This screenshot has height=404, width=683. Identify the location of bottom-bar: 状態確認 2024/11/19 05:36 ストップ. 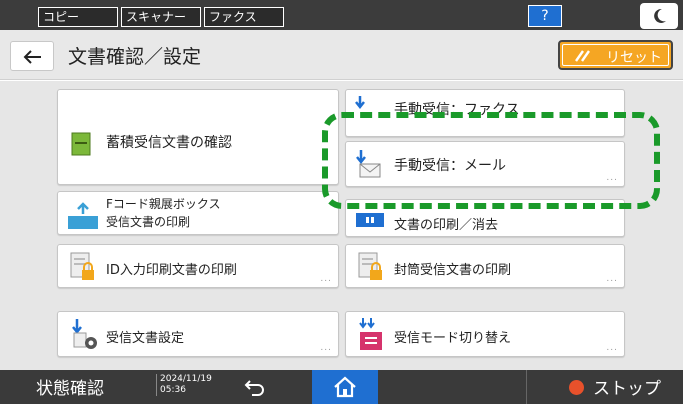
(341, 387).